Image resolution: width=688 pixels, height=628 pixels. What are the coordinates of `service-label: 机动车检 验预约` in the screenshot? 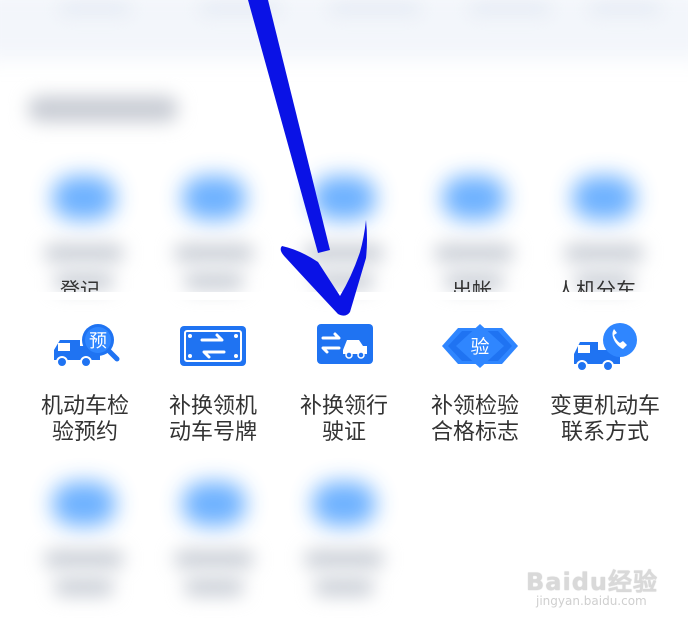 It's located at (84, 419).